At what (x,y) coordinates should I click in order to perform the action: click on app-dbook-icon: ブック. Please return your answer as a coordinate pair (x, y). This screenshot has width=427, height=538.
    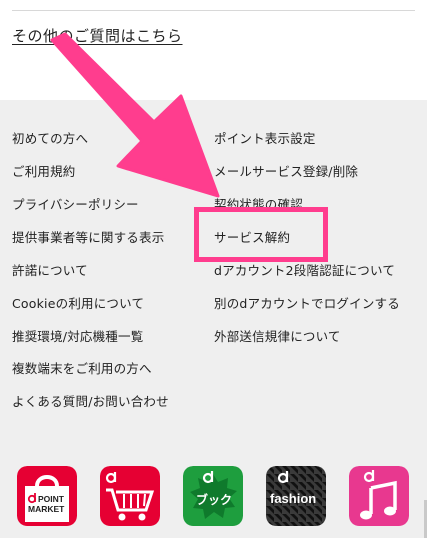
    Looking at the image, I should click on (213, 496).